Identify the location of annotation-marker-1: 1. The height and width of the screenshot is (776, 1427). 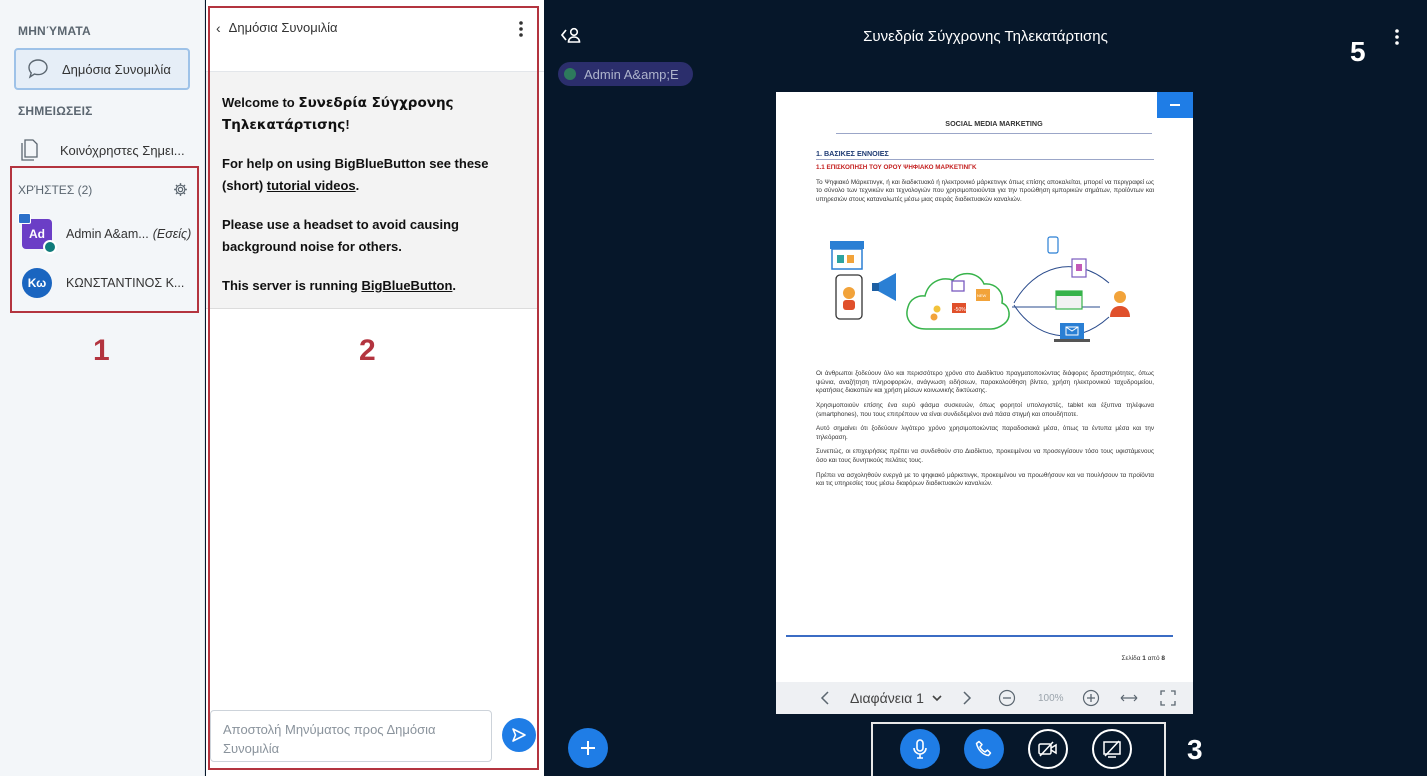
(101, 350).